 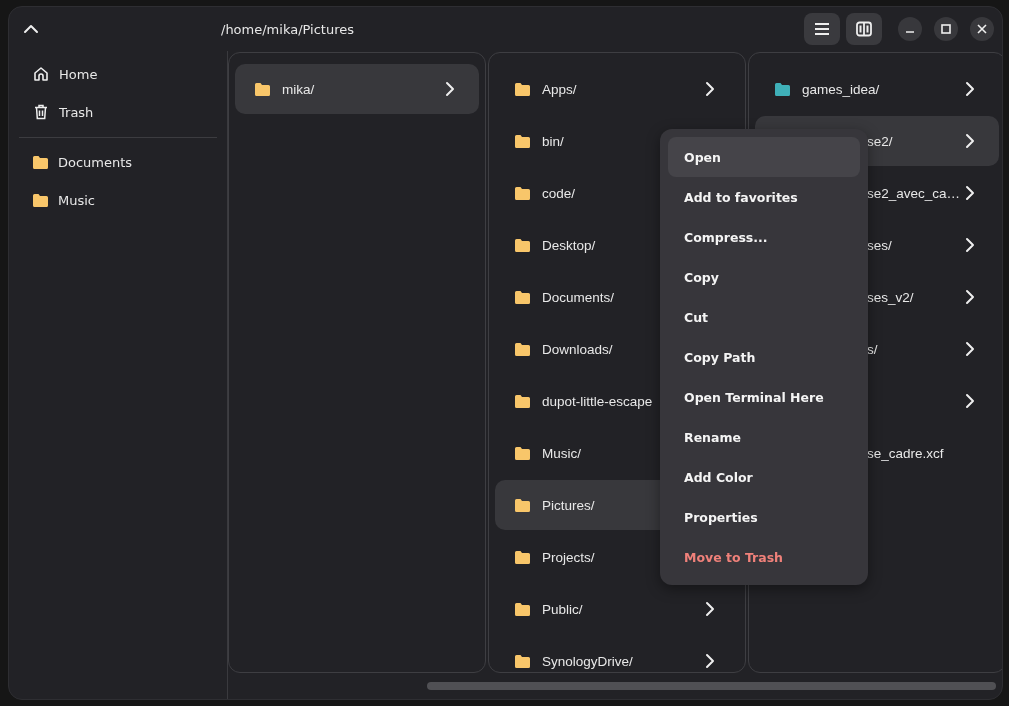 I want to click on folder-name: SynologyDrive/, so click(x=587, y=661).